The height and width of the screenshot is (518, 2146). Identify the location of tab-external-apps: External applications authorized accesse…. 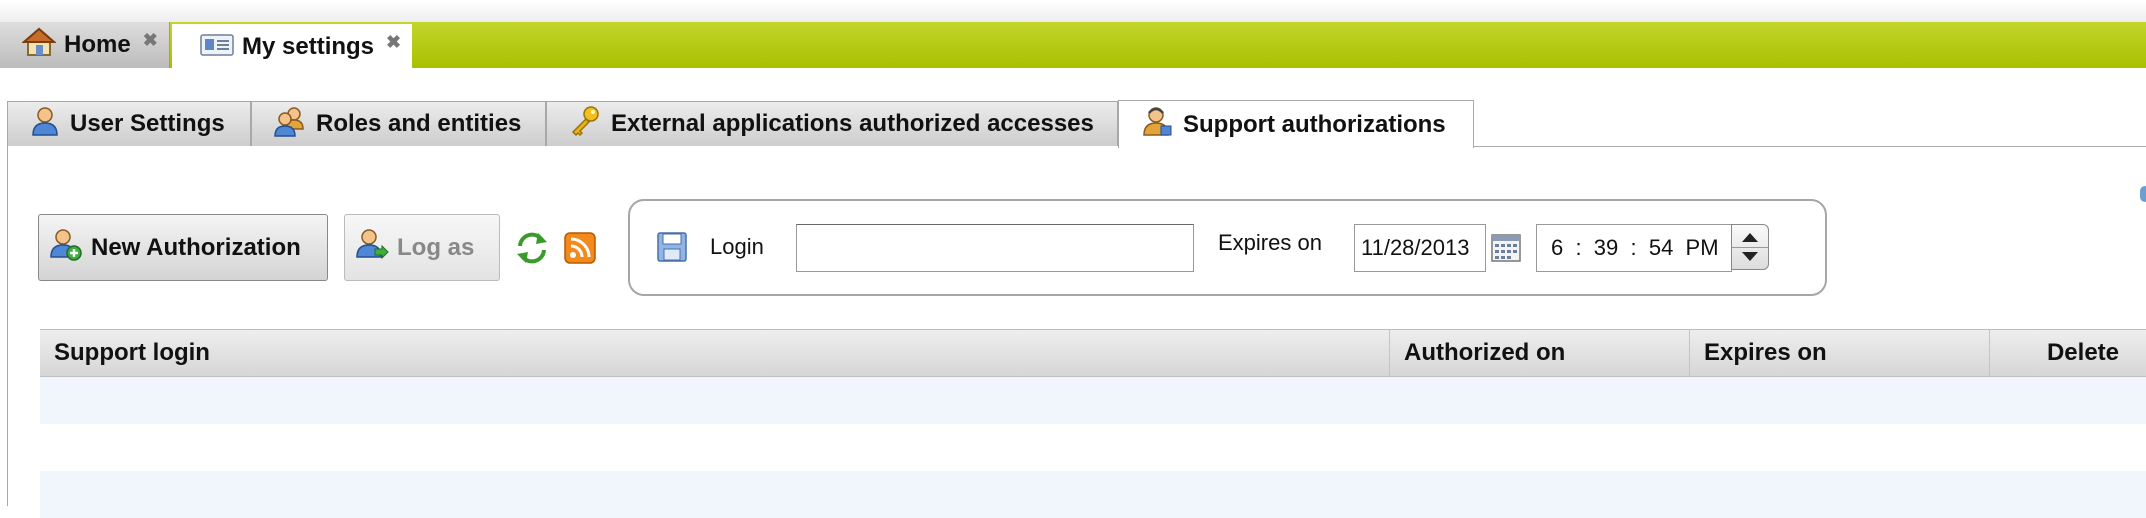
(832, 123).